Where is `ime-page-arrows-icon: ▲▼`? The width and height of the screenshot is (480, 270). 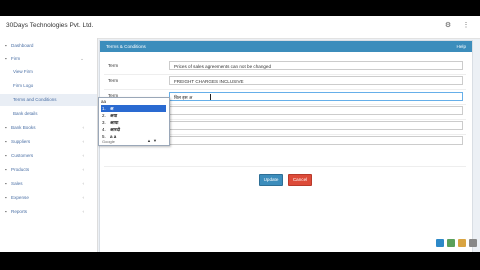
ime-page-arrows-icon: ▲▼ is located at coordinates (153, 140).